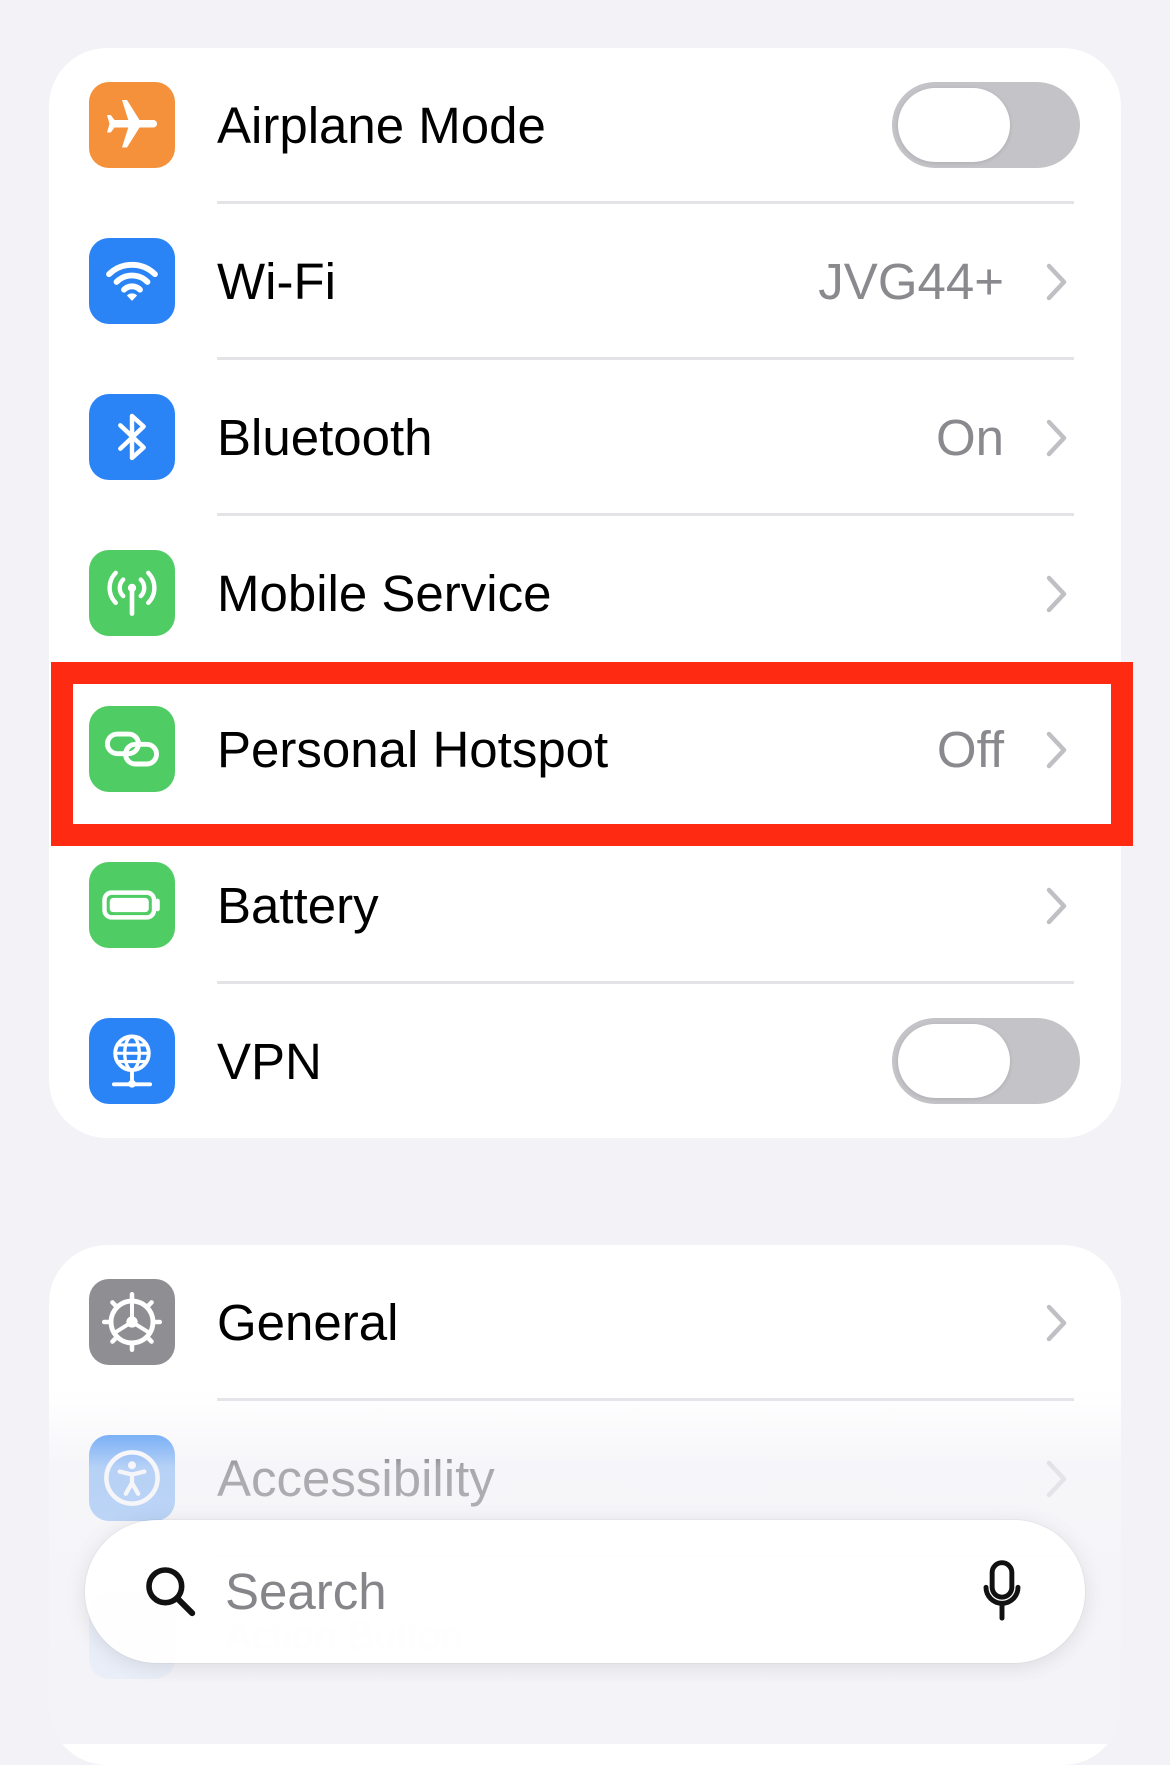 The height and width of the screenshot is (1765, 1170). I want to click on airplane-mode-label: Airplane Mode, so click(381, 125).